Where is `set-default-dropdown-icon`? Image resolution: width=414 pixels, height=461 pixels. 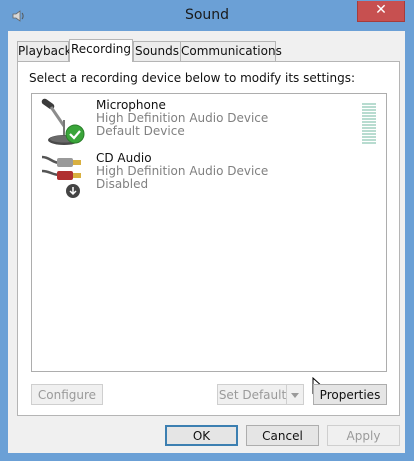
set-default-dropdown-icon is located at coordinates (294, 394).